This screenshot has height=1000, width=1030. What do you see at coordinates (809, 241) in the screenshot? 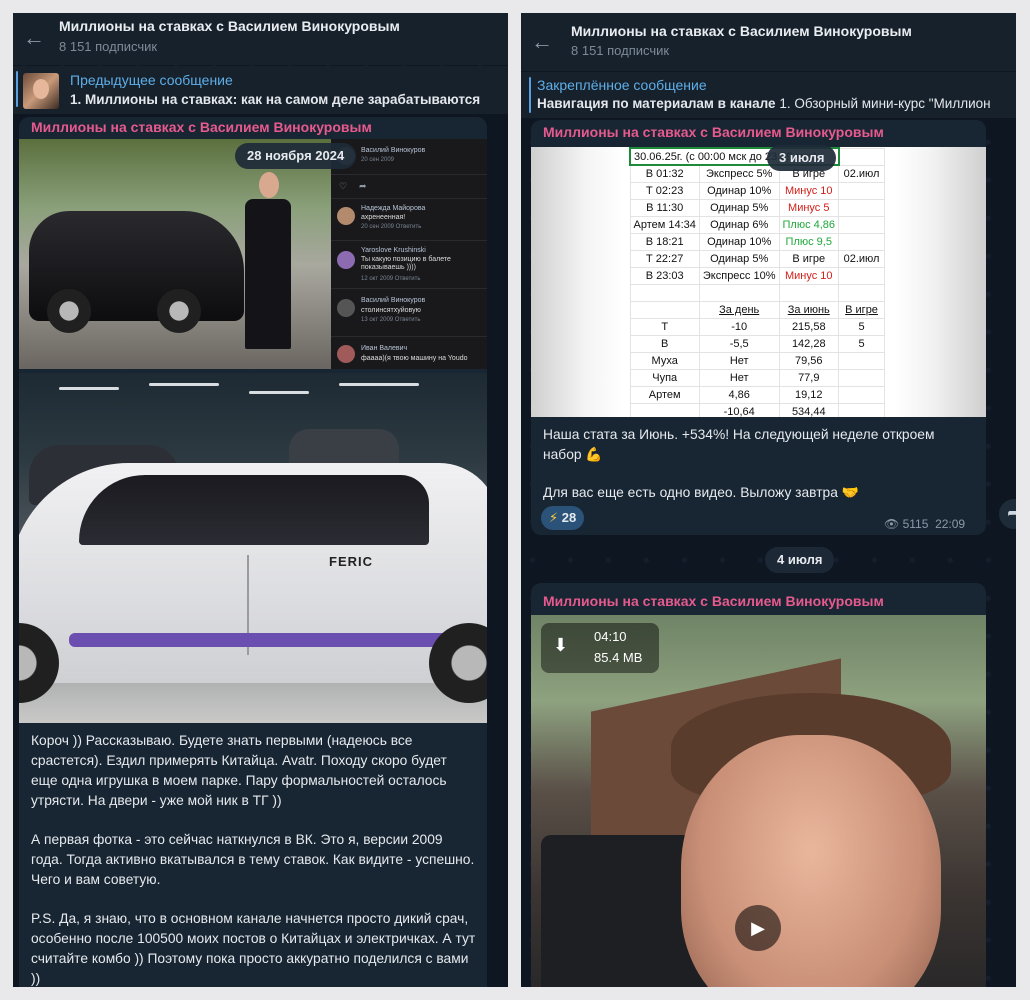
I see `bet-result: Плюс 9,5` at bounding box center [809, 241].